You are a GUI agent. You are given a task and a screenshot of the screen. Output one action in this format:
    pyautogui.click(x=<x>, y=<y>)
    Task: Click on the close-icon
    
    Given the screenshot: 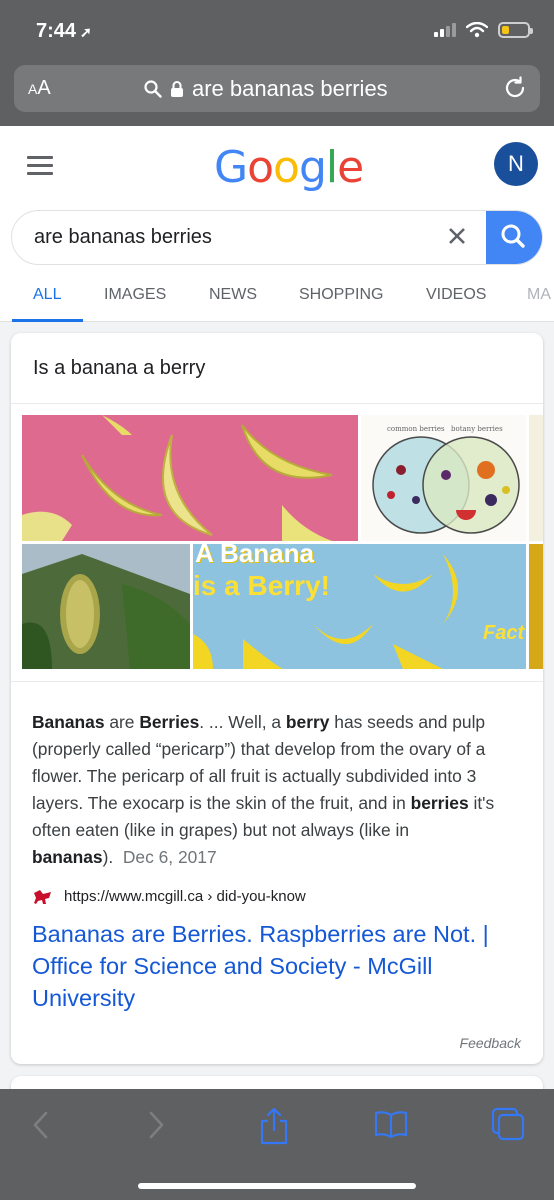 What is the action you would take?
    pyautogui.click(x=457, y=236)
    